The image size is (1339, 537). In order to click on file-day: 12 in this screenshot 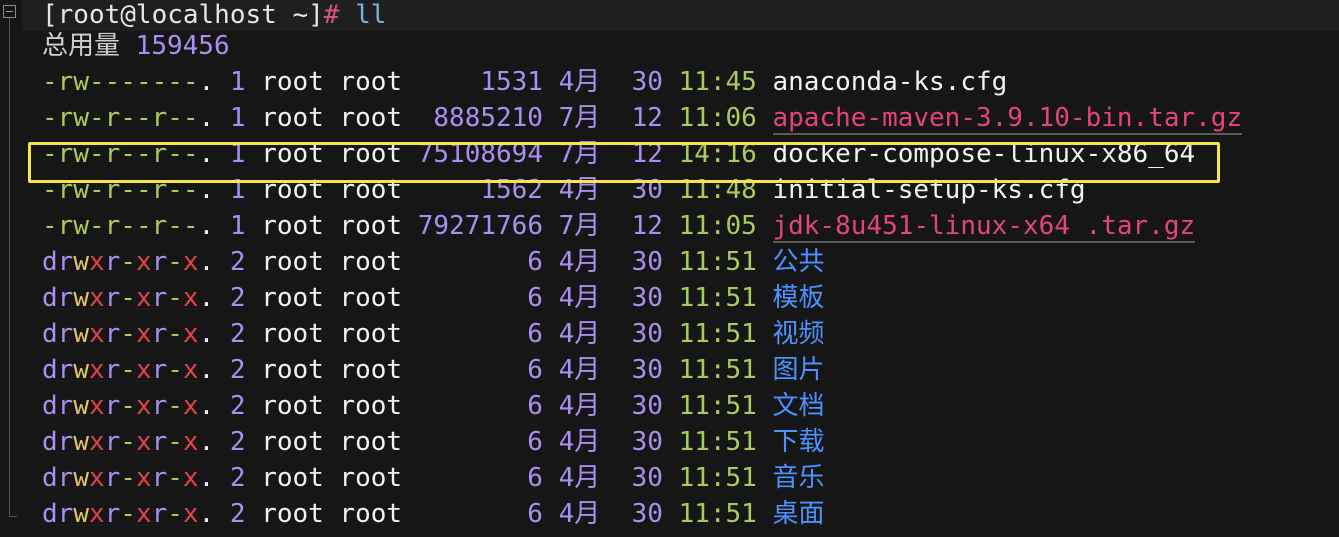, I will do `click(647, 226)`.